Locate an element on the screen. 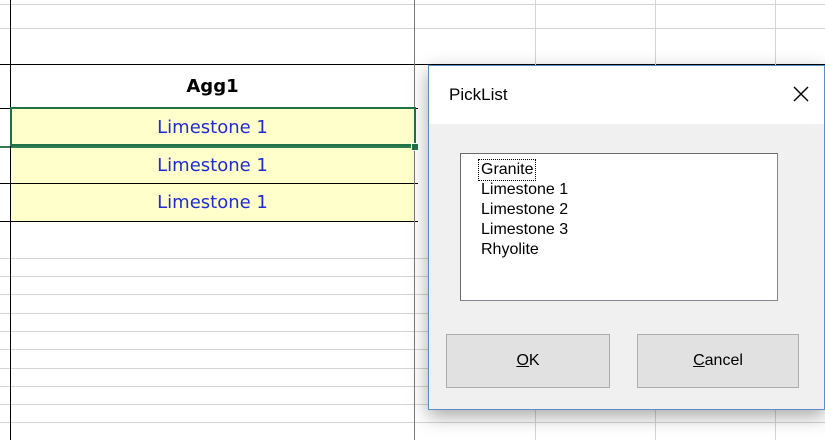  list-item-granite: Granite is located at coordinates (507, 170).